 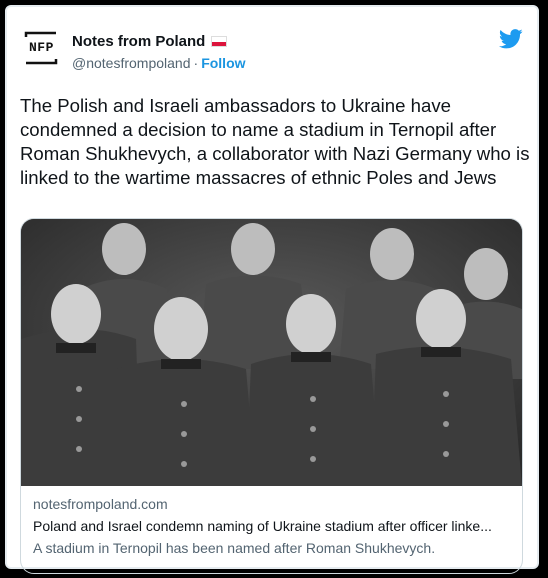 What do you see at coordinates (131, 63) in the screenshot?
I see `account-handle: @notesfrompoland` at bounding box center [131, 63].